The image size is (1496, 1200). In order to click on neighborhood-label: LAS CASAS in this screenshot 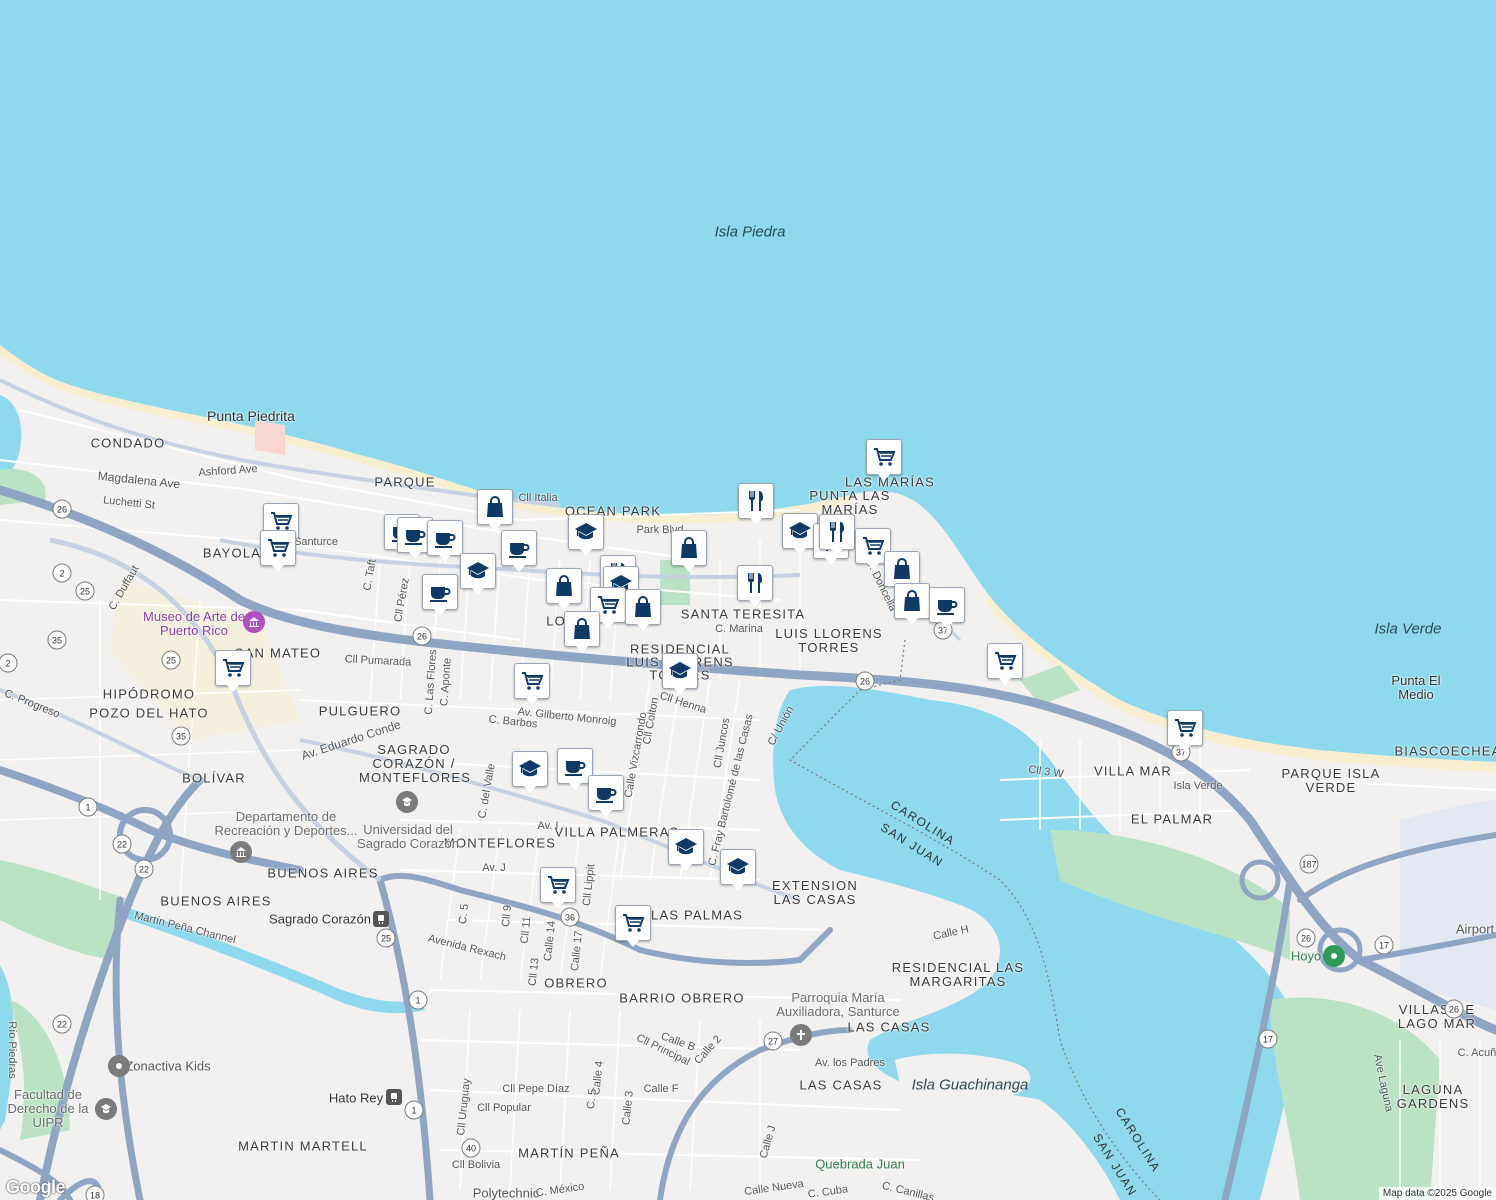, I will do `click(889, 1027)`.